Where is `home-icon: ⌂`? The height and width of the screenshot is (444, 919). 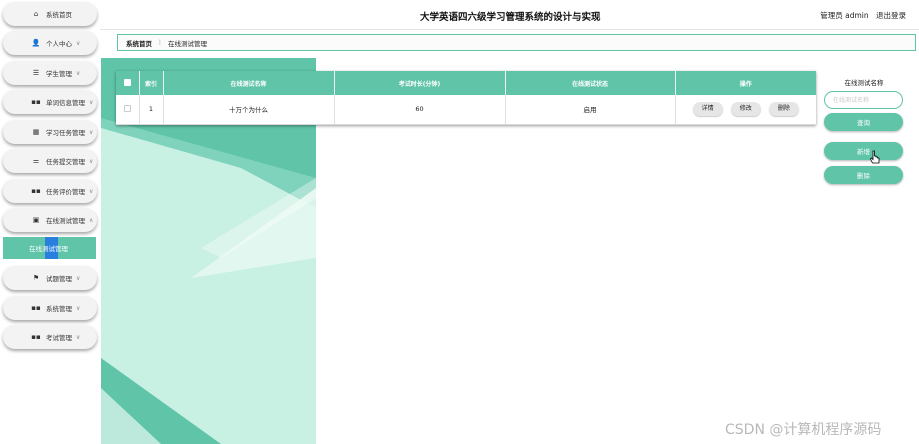 home-icon: ⌂ is located at coordinates (36, 14).